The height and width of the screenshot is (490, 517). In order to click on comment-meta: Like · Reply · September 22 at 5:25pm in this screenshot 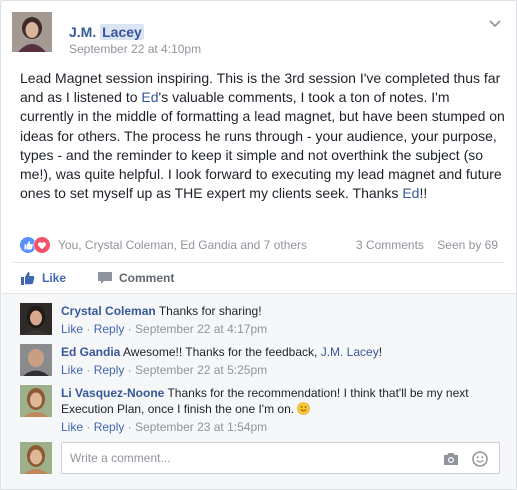, I will do `click(164, 370)`.